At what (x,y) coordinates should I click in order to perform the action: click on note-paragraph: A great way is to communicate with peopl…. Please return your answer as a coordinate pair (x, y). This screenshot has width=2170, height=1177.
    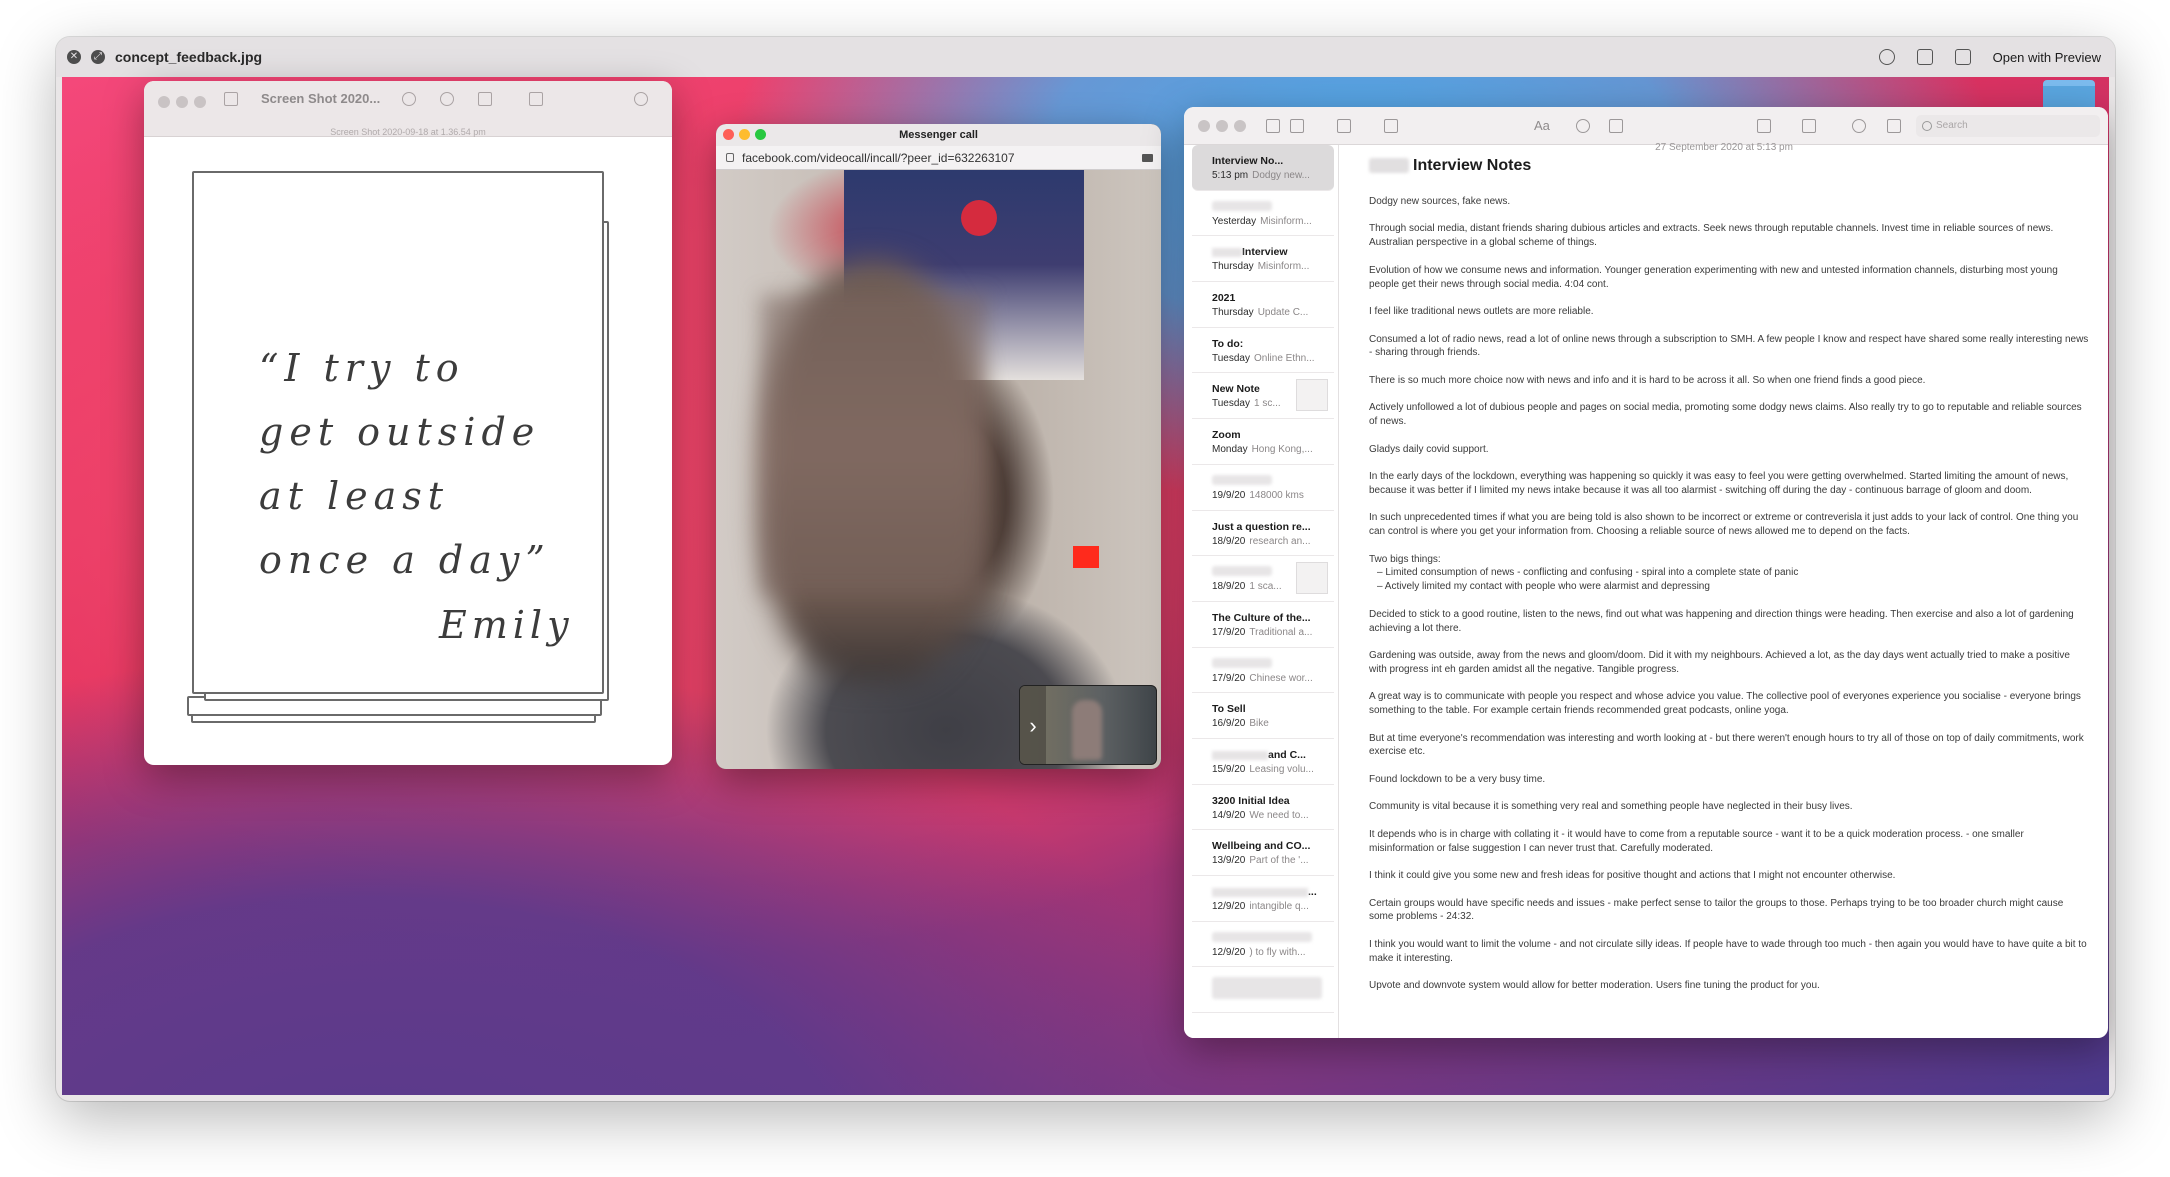
    Looking at the image, I should click on (1725, 704).